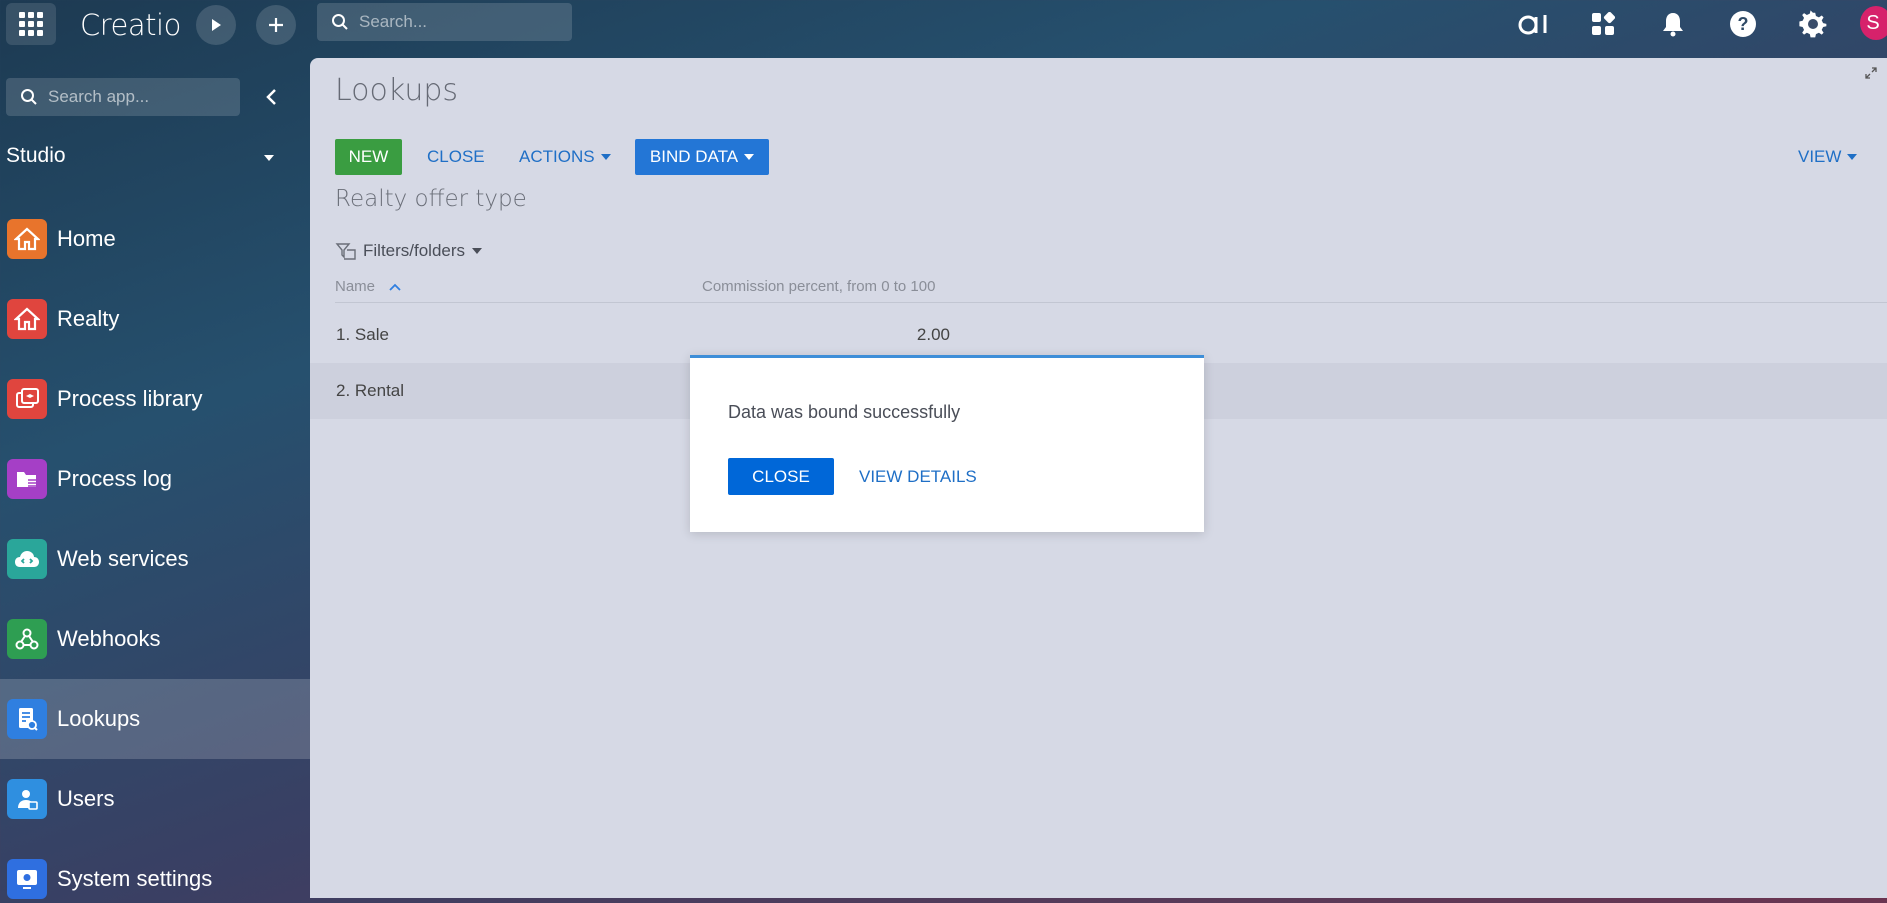 This screenshot has height=903, width=1887. What do you see at coordinates (86, 238) in the screenshot?
I see `sidebar-item-label: Home` at bounding box center [86, 238].